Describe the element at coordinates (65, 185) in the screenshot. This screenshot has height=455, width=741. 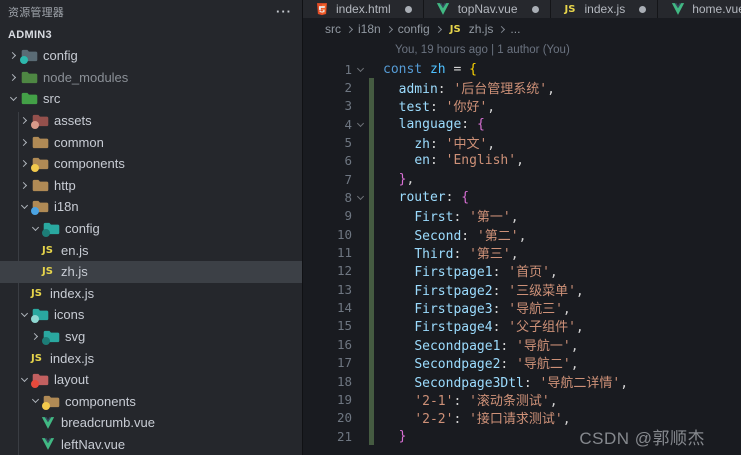
I see `tree-item-label: http` at that location.